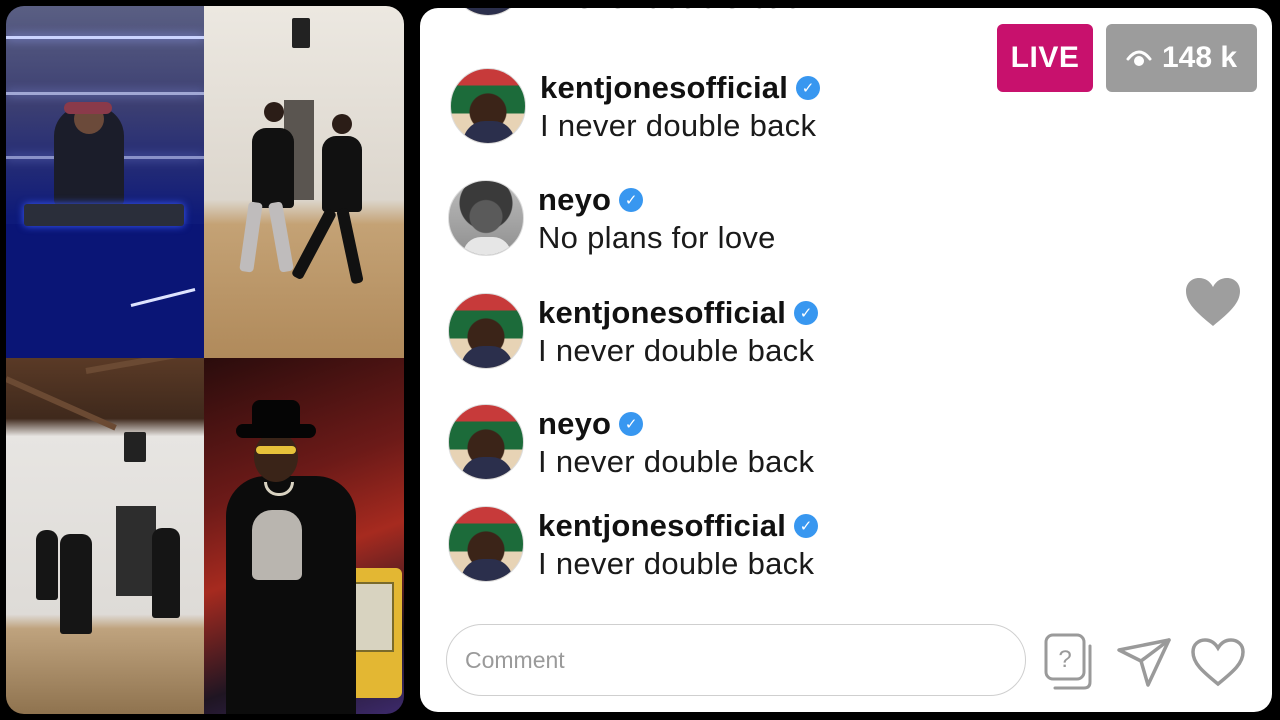 Image resolution: width=1280 pixels, height=720 pixels. What do you see at coordinates (136, 551) in the screenshot?
I see `door` at bounding box center [136, 551].